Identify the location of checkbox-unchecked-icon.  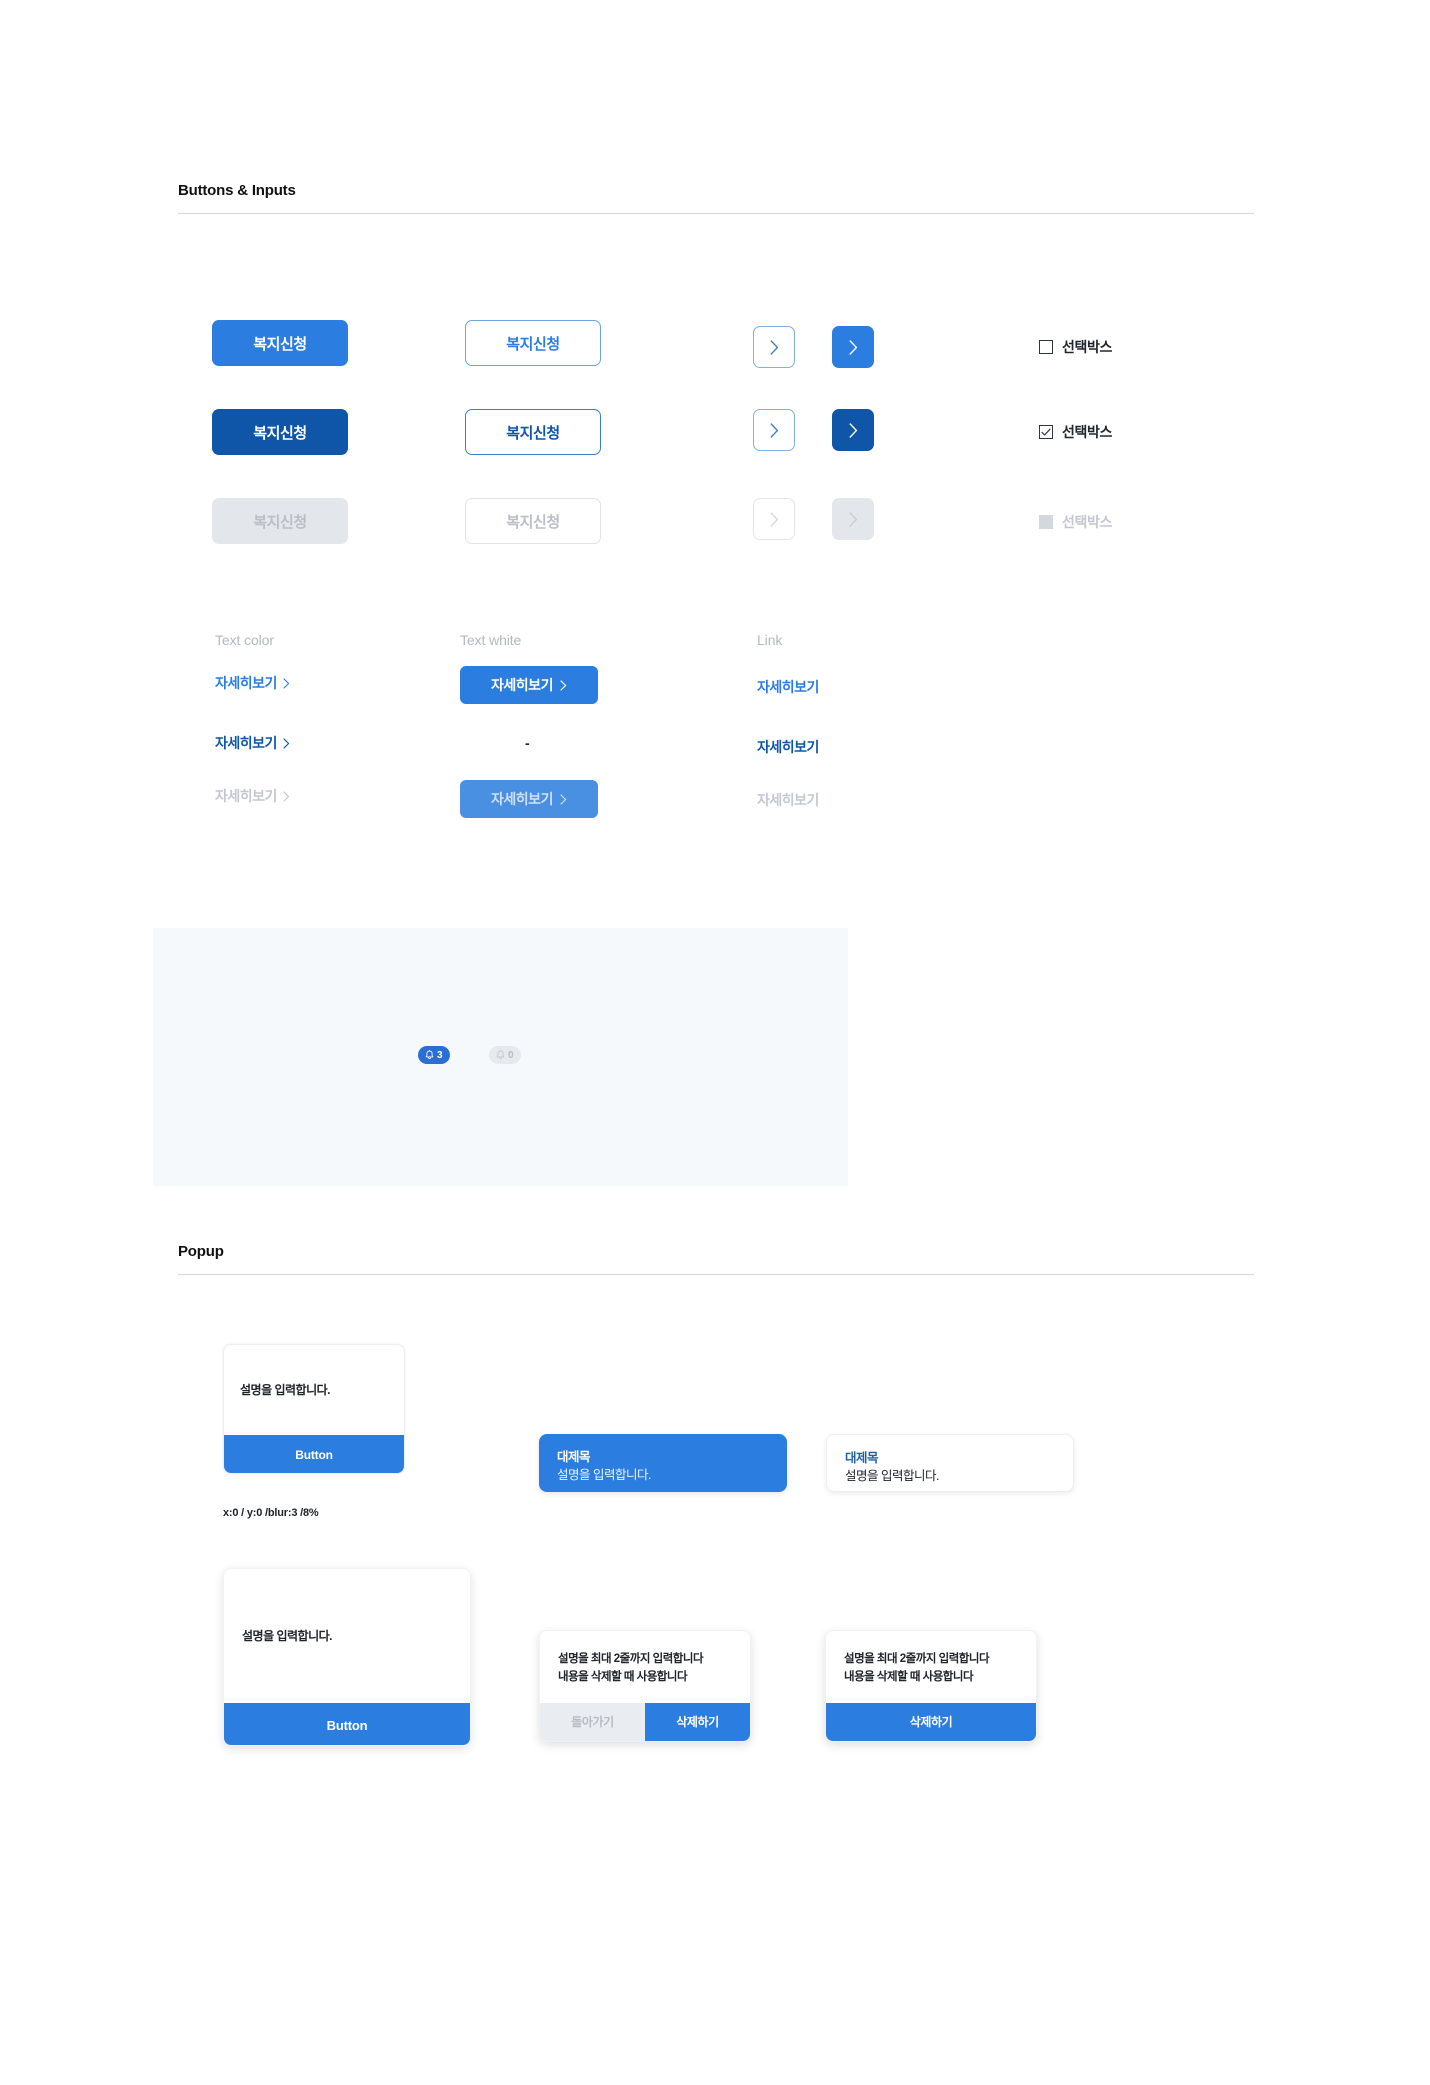
(1046, 347).